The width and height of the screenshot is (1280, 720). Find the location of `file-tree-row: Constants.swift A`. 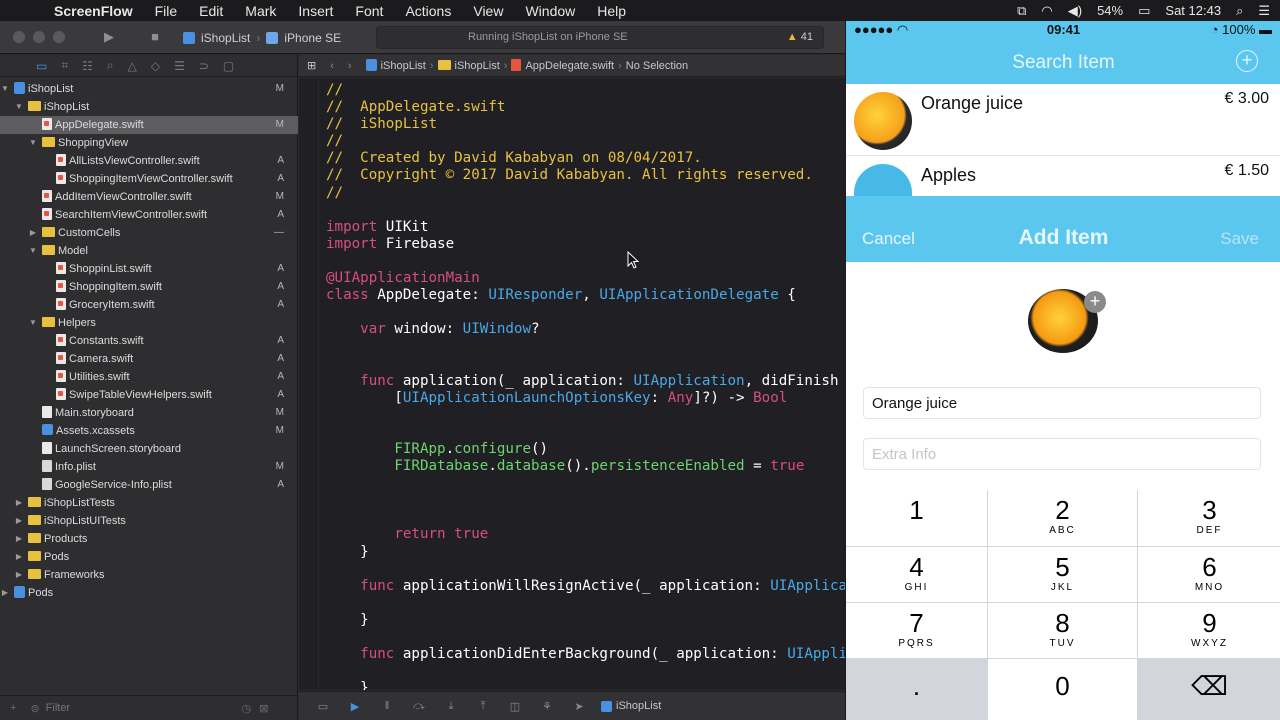

file-tree-row: Constants.swift A is located at coordinates (149, 341).